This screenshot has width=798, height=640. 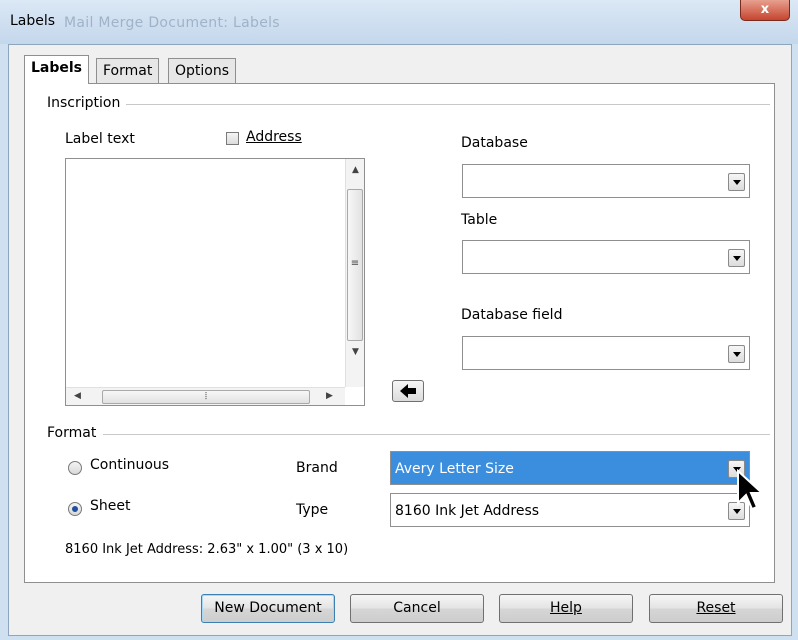 I want to click on vertical-scroll-thumb: ≡, so click(x=355, y=265).